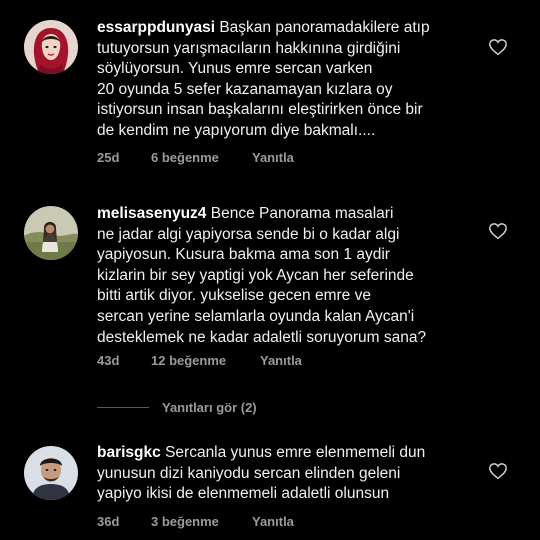  I want to click on view-replies: Yanıtları gör (2), so click(177, 407).